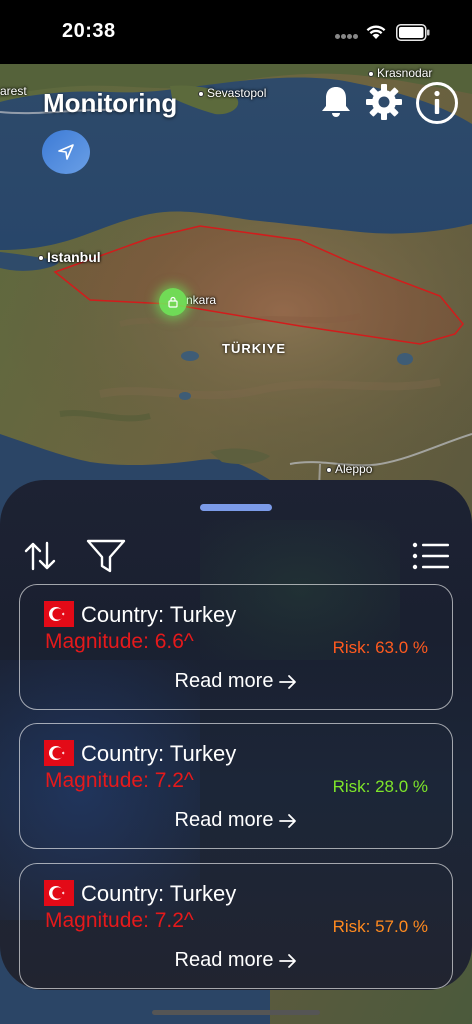 The height and width of the screenshot is (1024, 472). Describe the element at coordinates (349, 469) in the screenshot. I see `city-label: Aleppo` at that location.